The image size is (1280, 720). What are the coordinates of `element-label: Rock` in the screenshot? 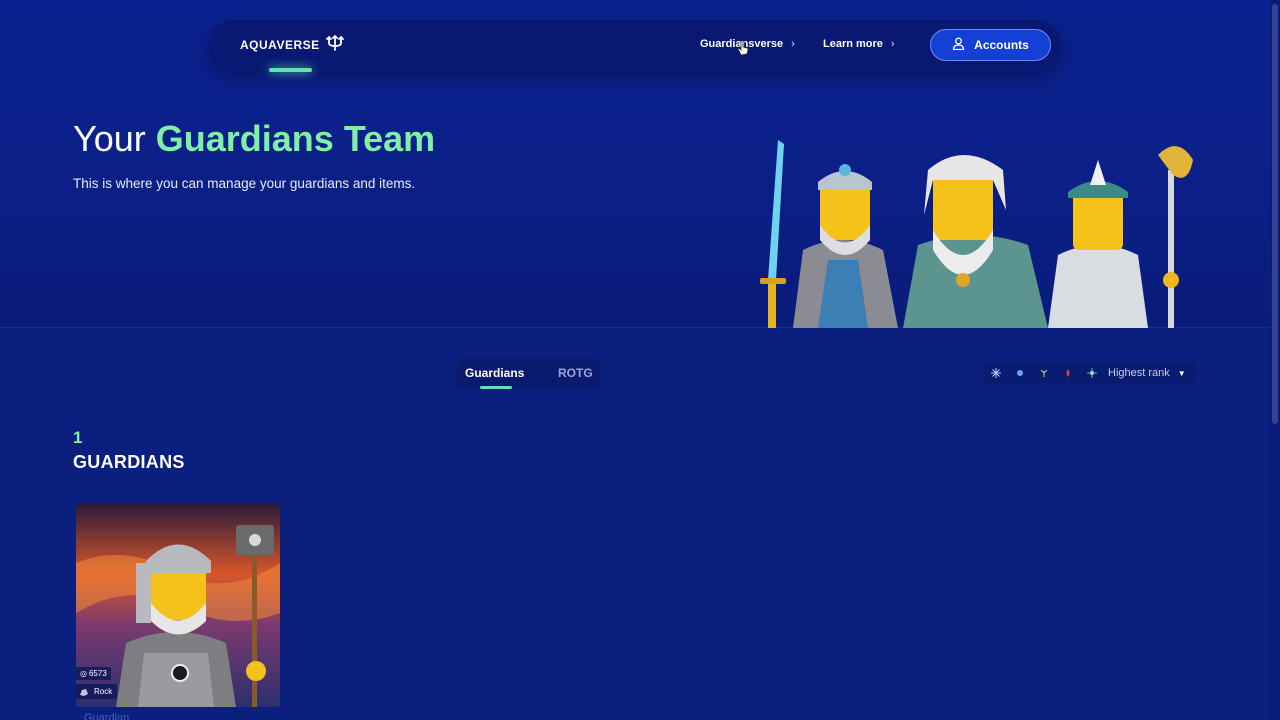 It's located at (103, 691).